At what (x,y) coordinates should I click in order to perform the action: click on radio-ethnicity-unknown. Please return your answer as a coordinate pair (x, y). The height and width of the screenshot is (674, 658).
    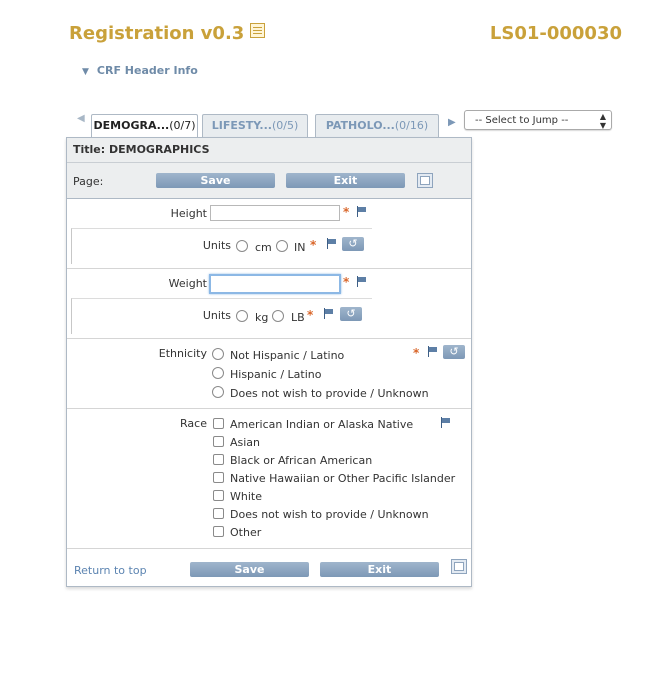
    Looking at the image, I should click on (218, 392).